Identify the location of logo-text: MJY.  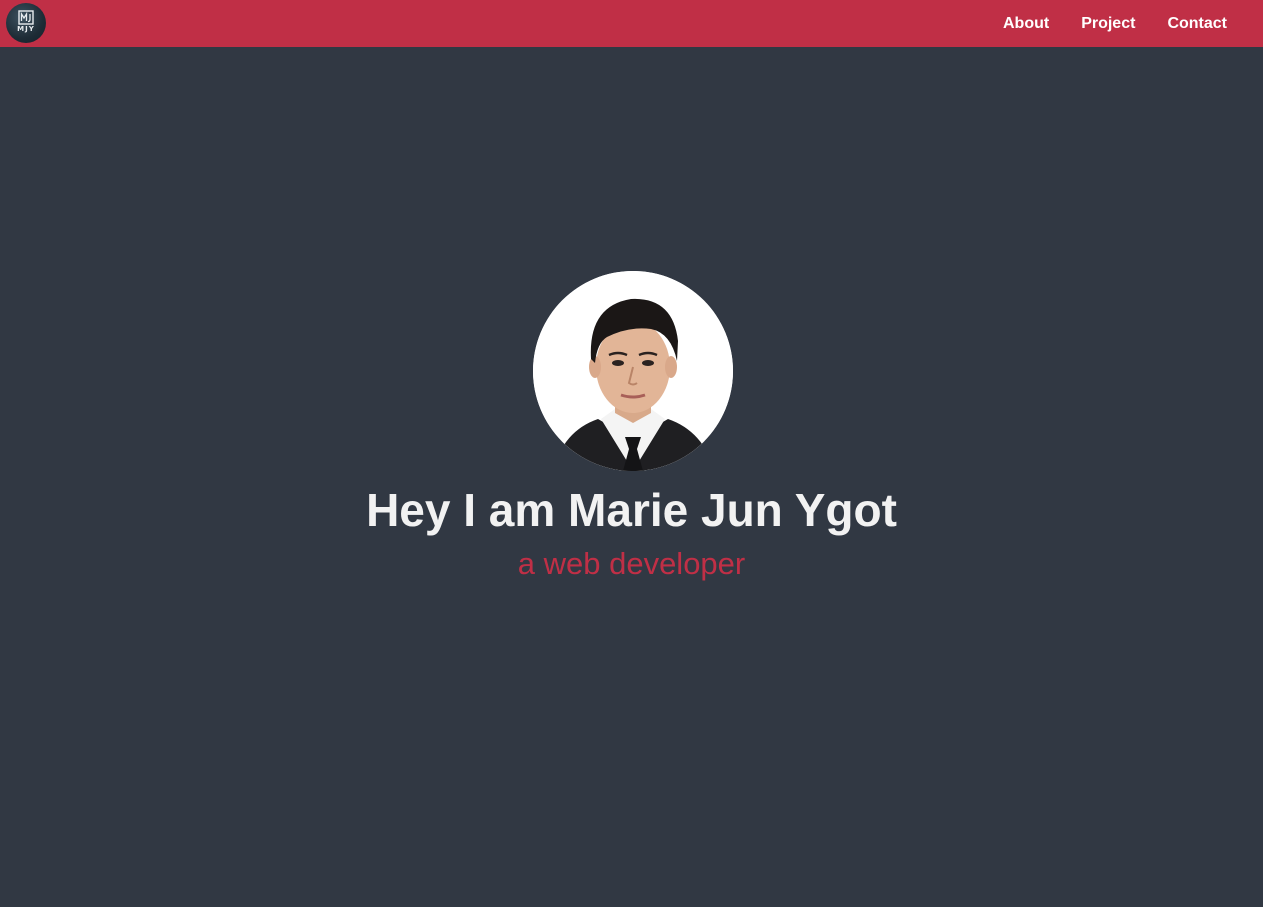
(26, 29).